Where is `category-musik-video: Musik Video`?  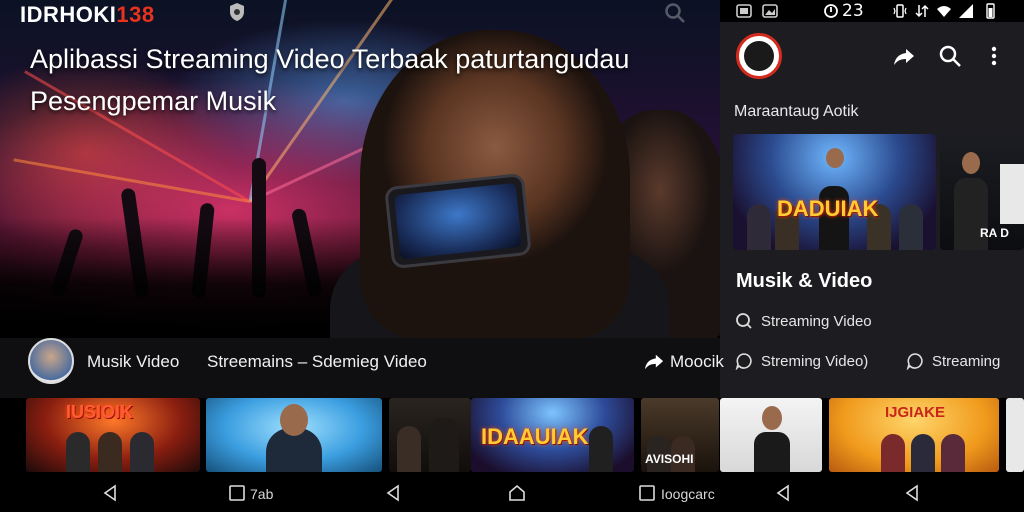 category-musik-video: Musik Video is located at coordinates (133, 362).